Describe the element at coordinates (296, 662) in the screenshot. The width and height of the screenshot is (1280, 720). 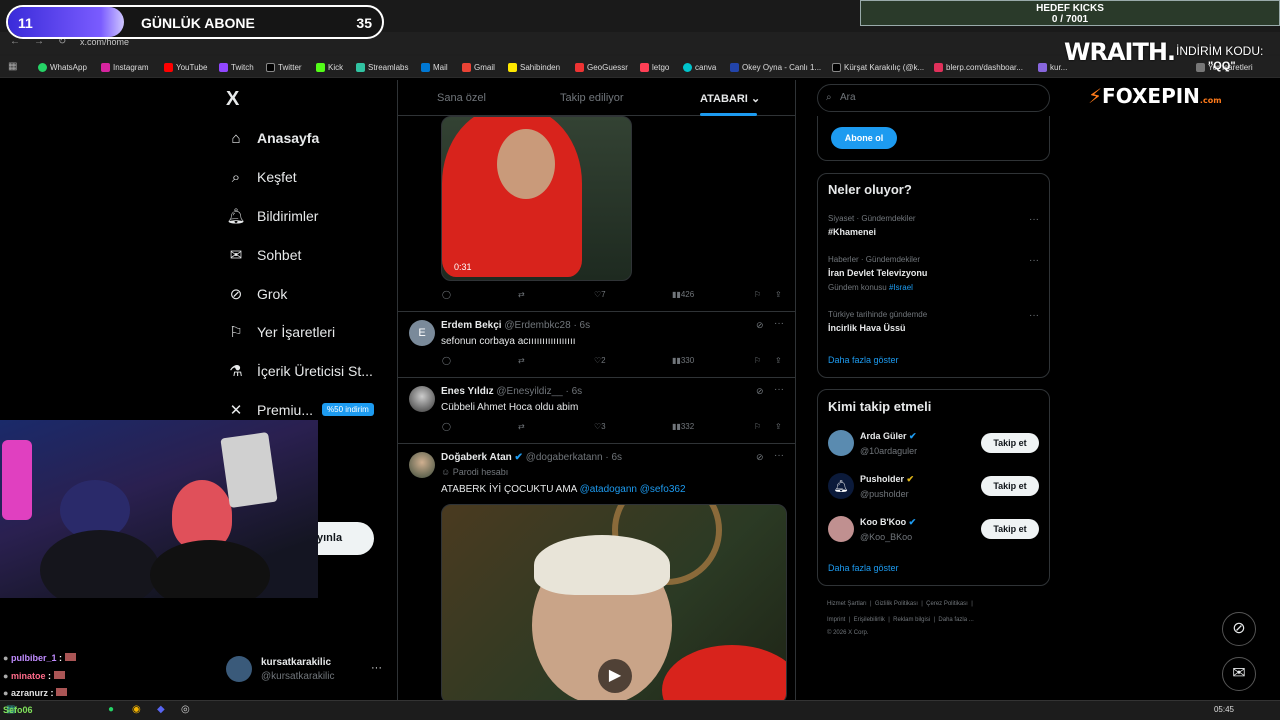
I see `account-name: kursatkarakilic` at that location.